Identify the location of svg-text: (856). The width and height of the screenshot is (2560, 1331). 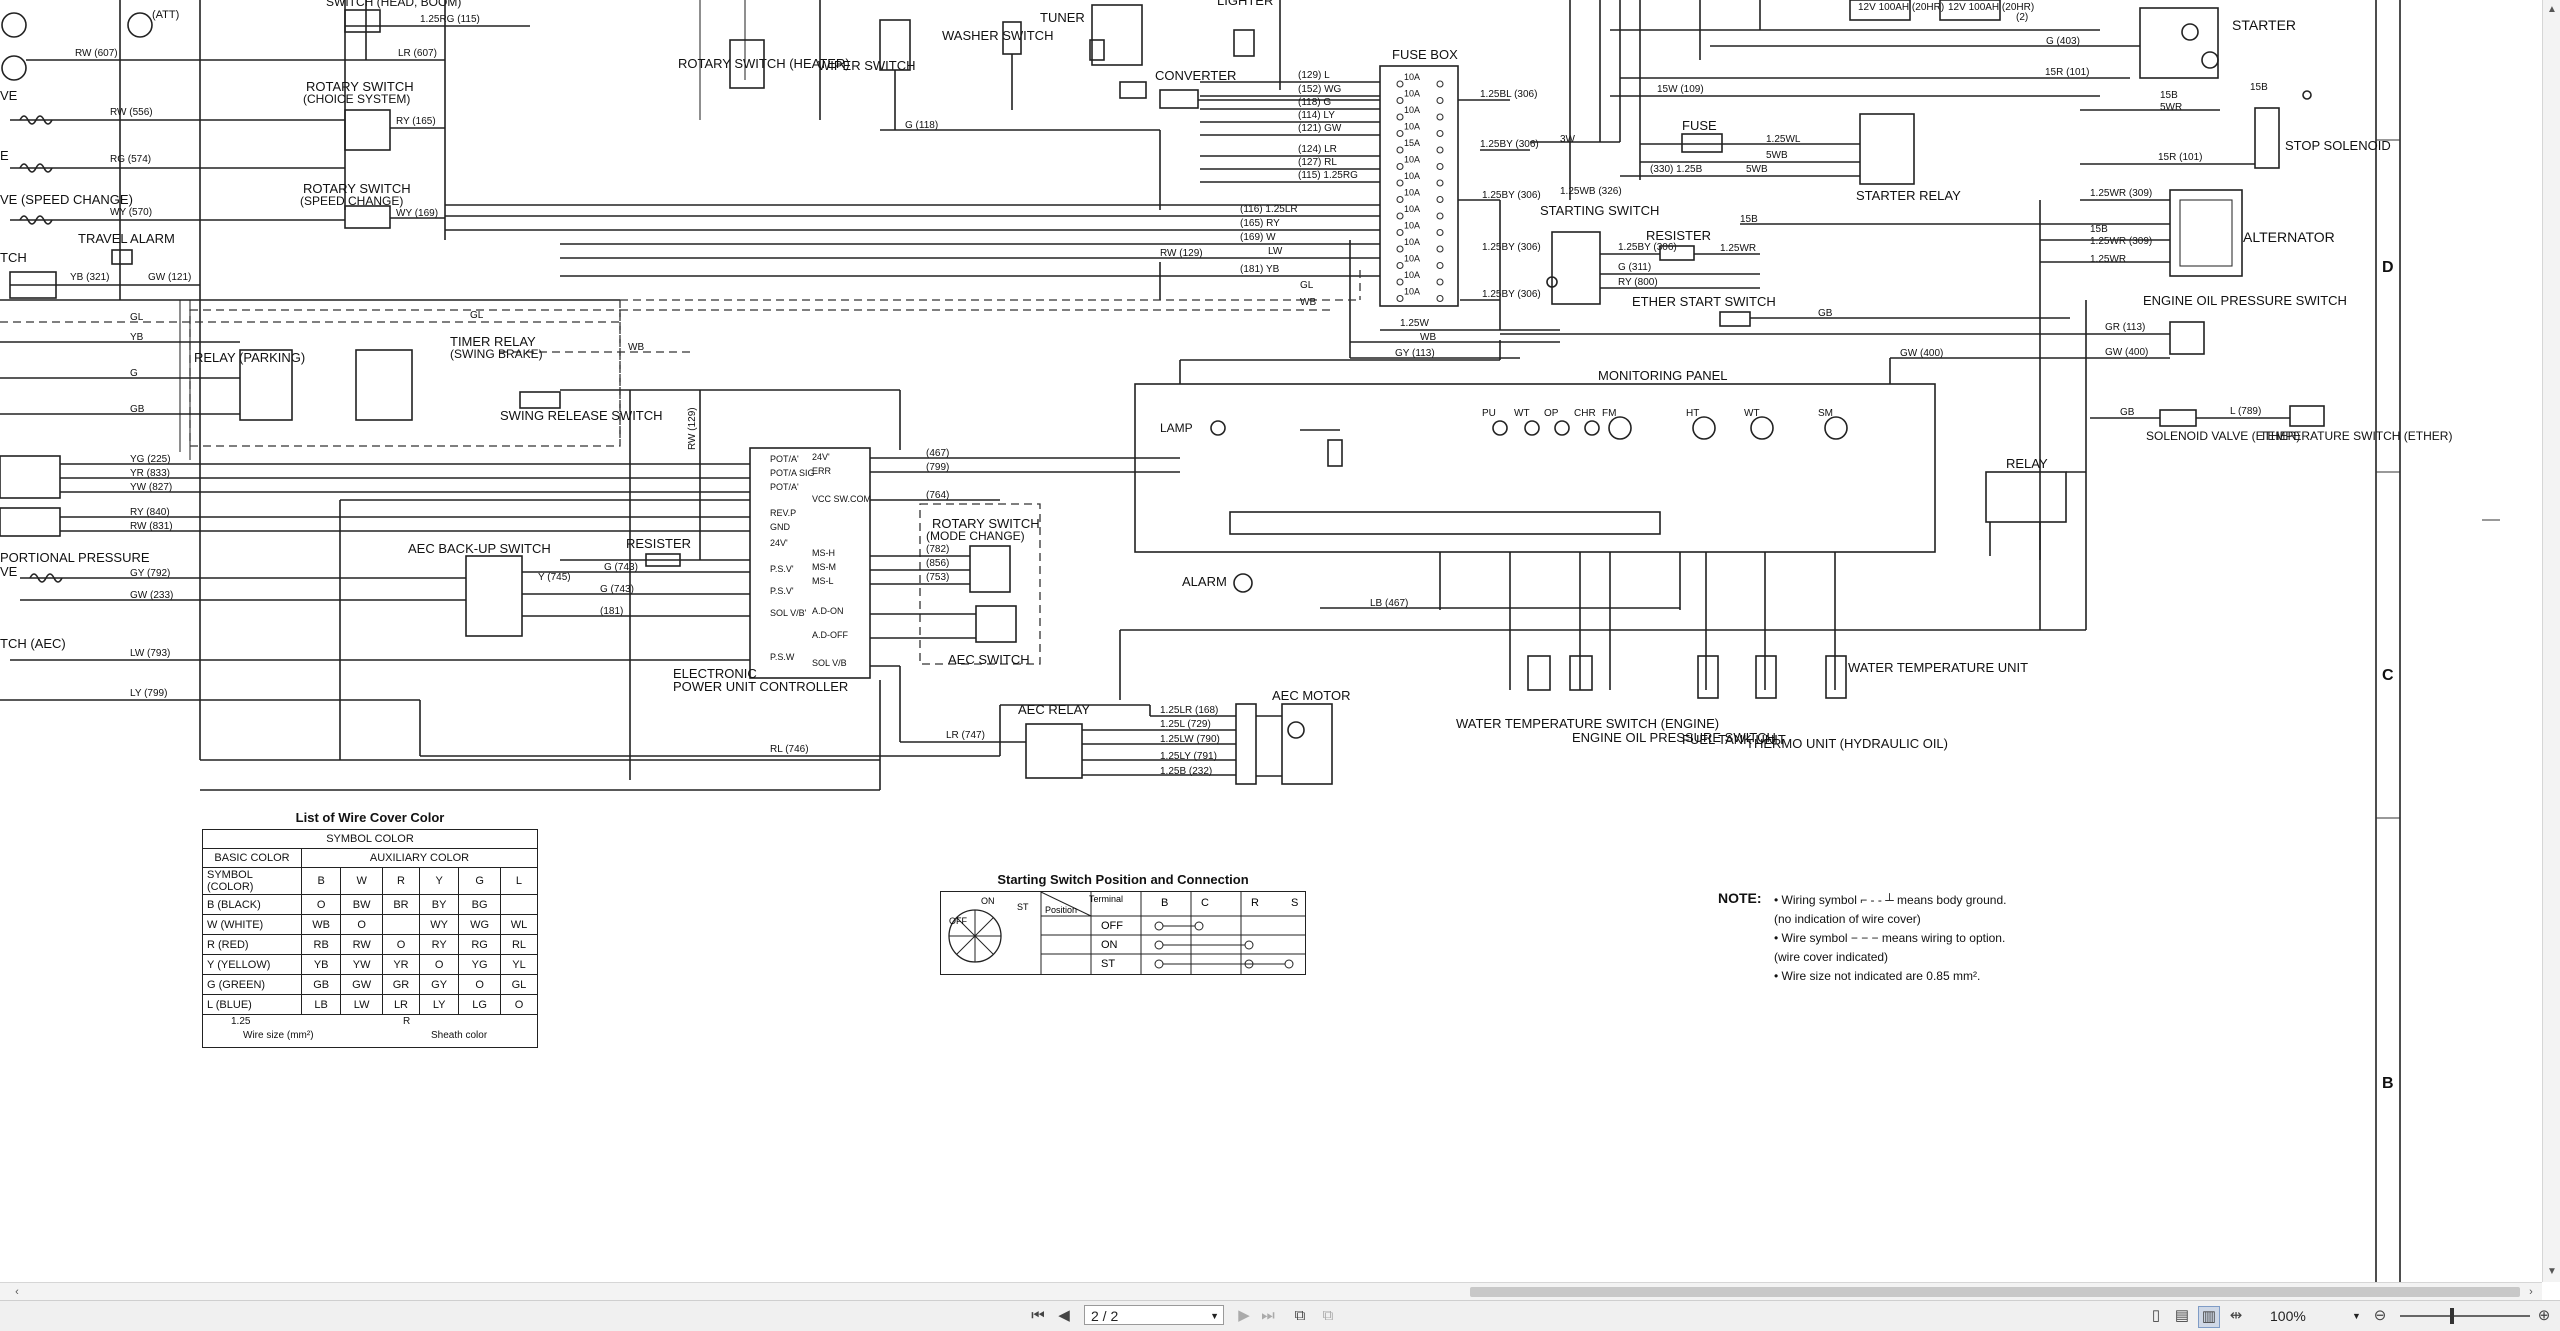
(937, 563).